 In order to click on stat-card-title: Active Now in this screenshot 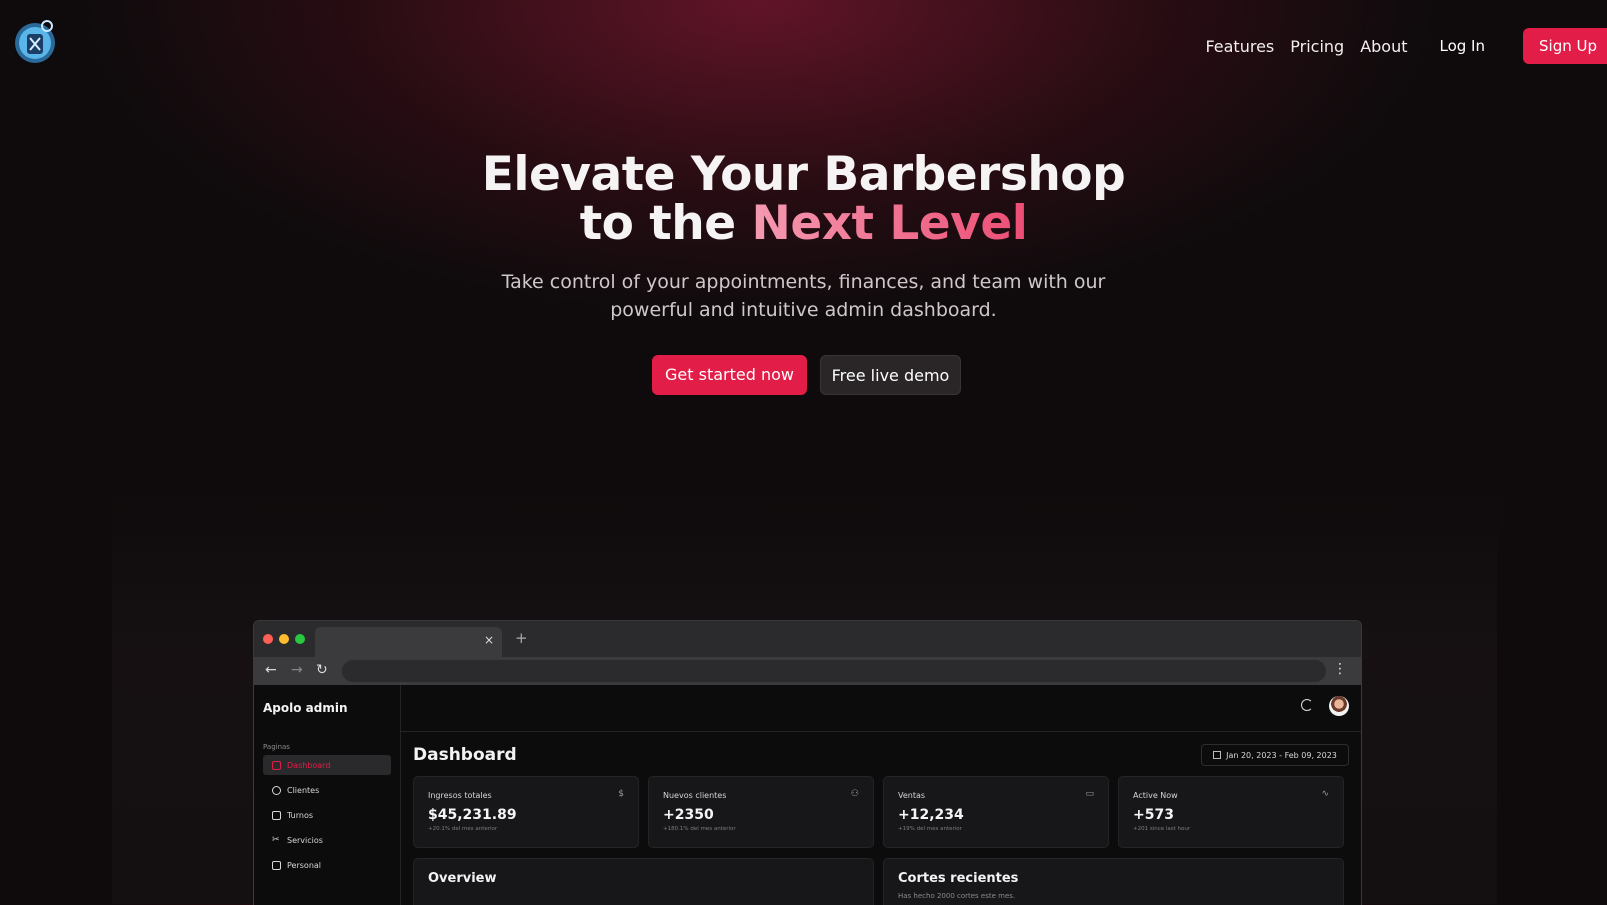, I will do `click(1155, 795)`.